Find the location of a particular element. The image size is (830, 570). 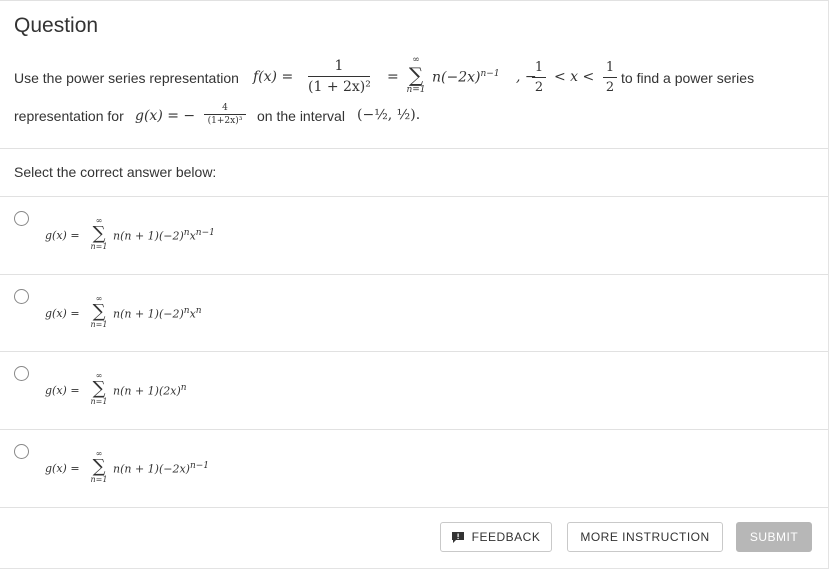

option-4-exp1: n−1 is located at coordinates (199, 466).